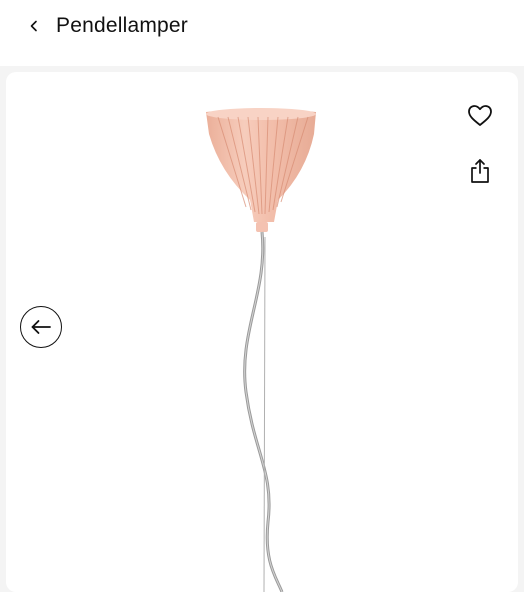  I want to click on back-button, so click(34, 26).